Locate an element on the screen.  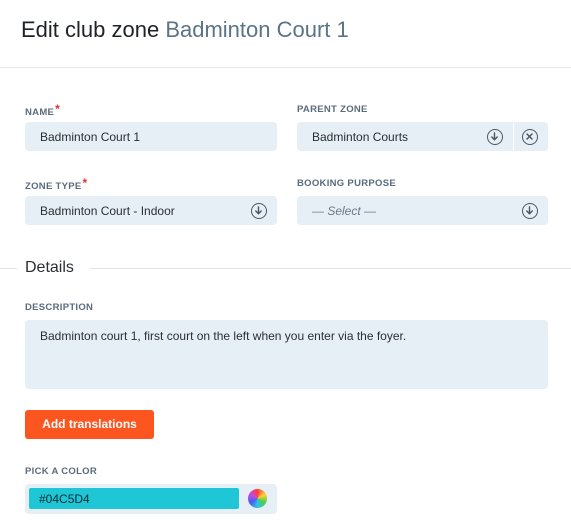
clear-circle-icon is located at coordinates (530, 137).